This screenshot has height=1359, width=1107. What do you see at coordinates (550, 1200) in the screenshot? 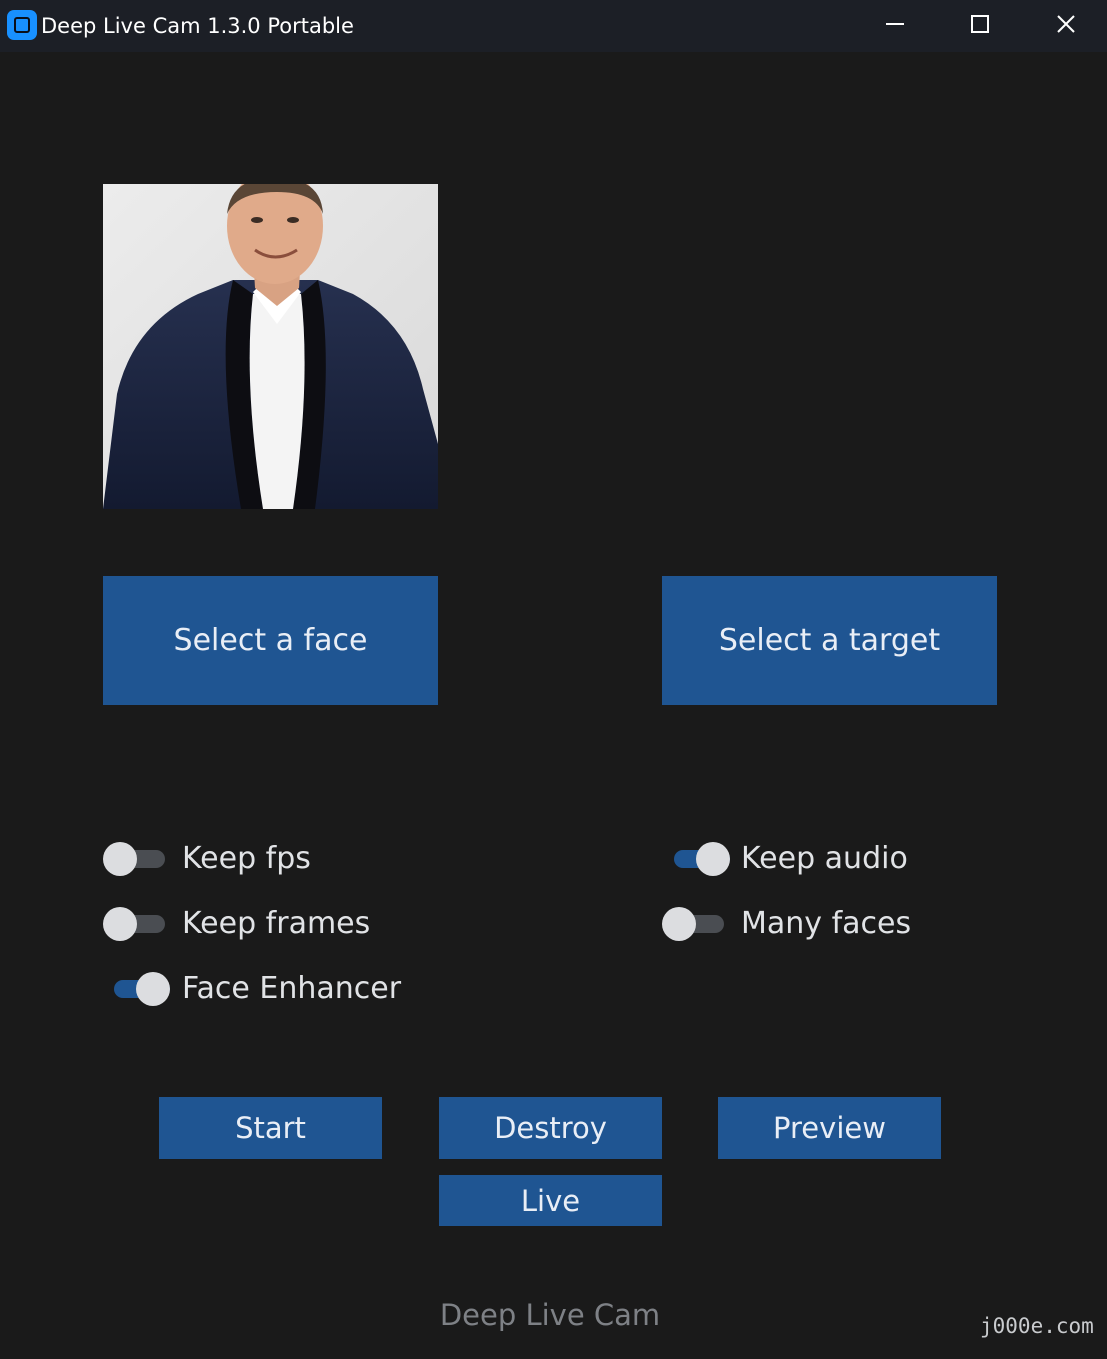
I see `live-button: Live` at bounding box center [550, 1200].